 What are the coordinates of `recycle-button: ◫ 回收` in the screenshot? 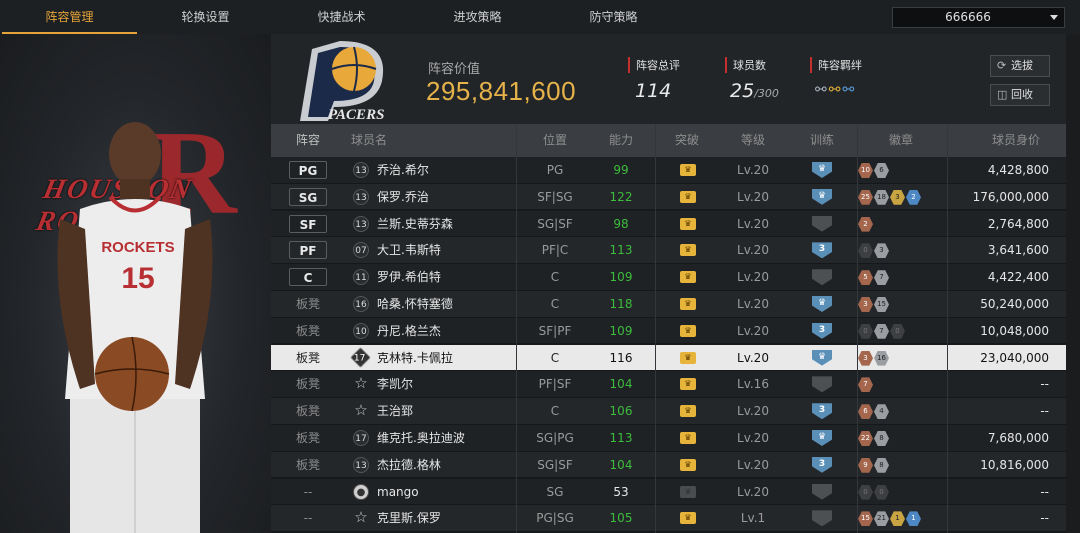 It's located at (1020, 95).